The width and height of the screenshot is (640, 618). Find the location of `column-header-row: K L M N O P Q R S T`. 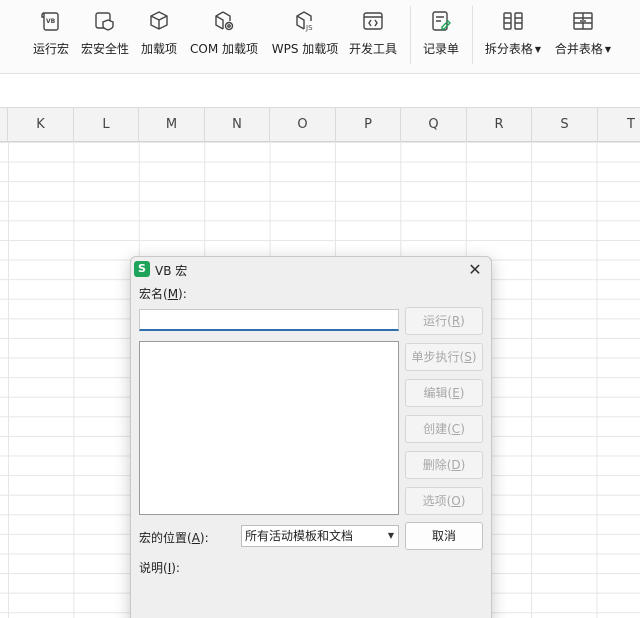

column-header-row: K L M N O P Q R S T is located at coordinates (320, 125).